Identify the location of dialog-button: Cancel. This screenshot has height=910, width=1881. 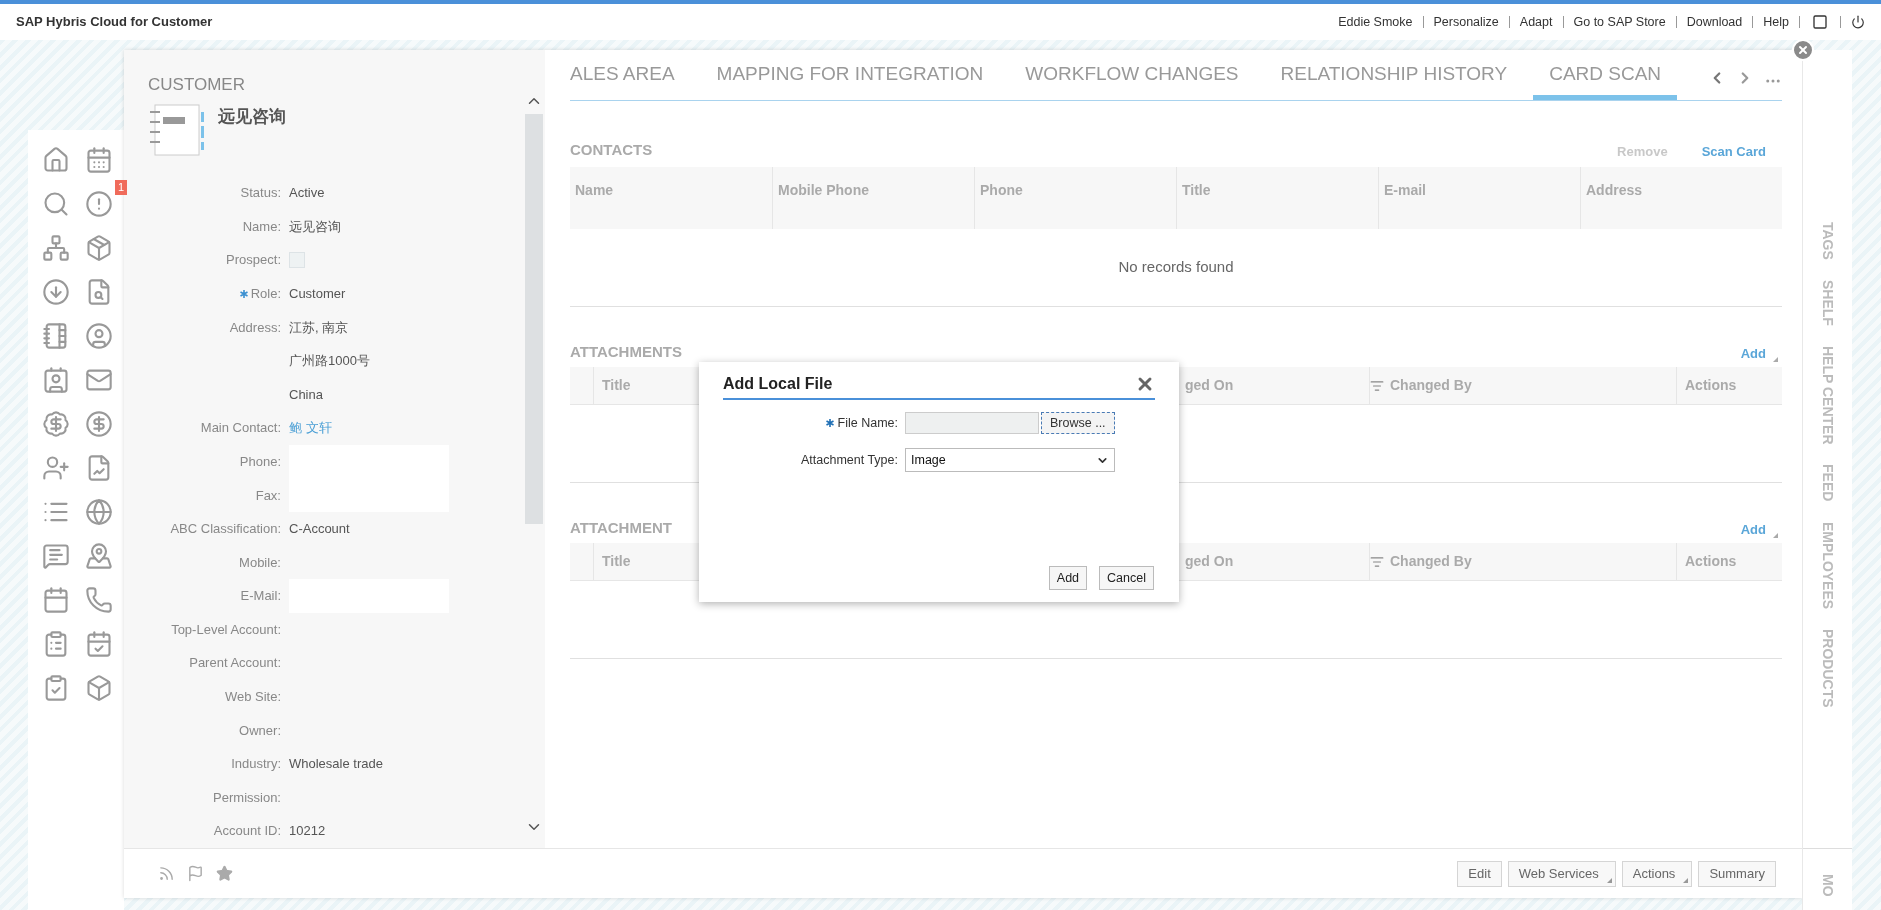
(1126, 578).